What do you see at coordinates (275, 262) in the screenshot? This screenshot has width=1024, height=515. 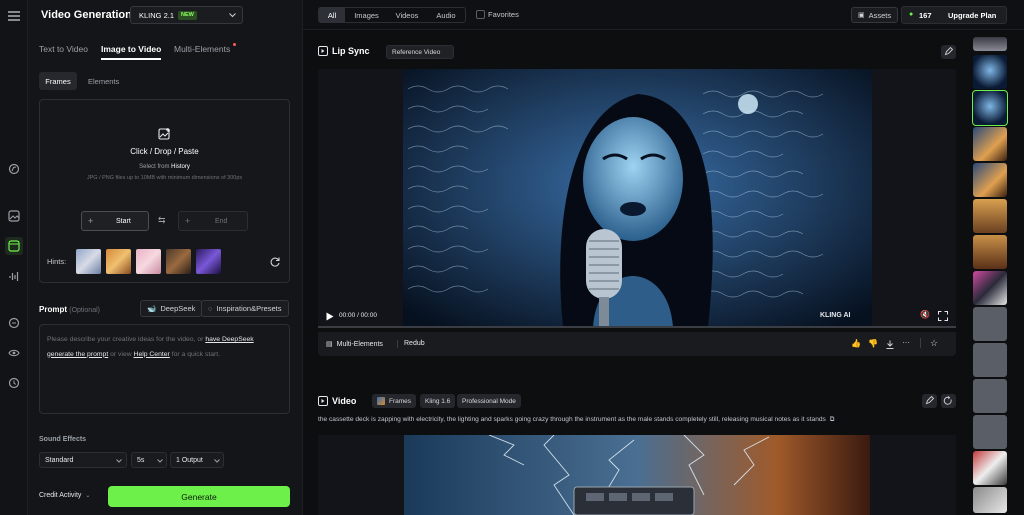 I see `refresh-icon` at bounding box center [275, 262].